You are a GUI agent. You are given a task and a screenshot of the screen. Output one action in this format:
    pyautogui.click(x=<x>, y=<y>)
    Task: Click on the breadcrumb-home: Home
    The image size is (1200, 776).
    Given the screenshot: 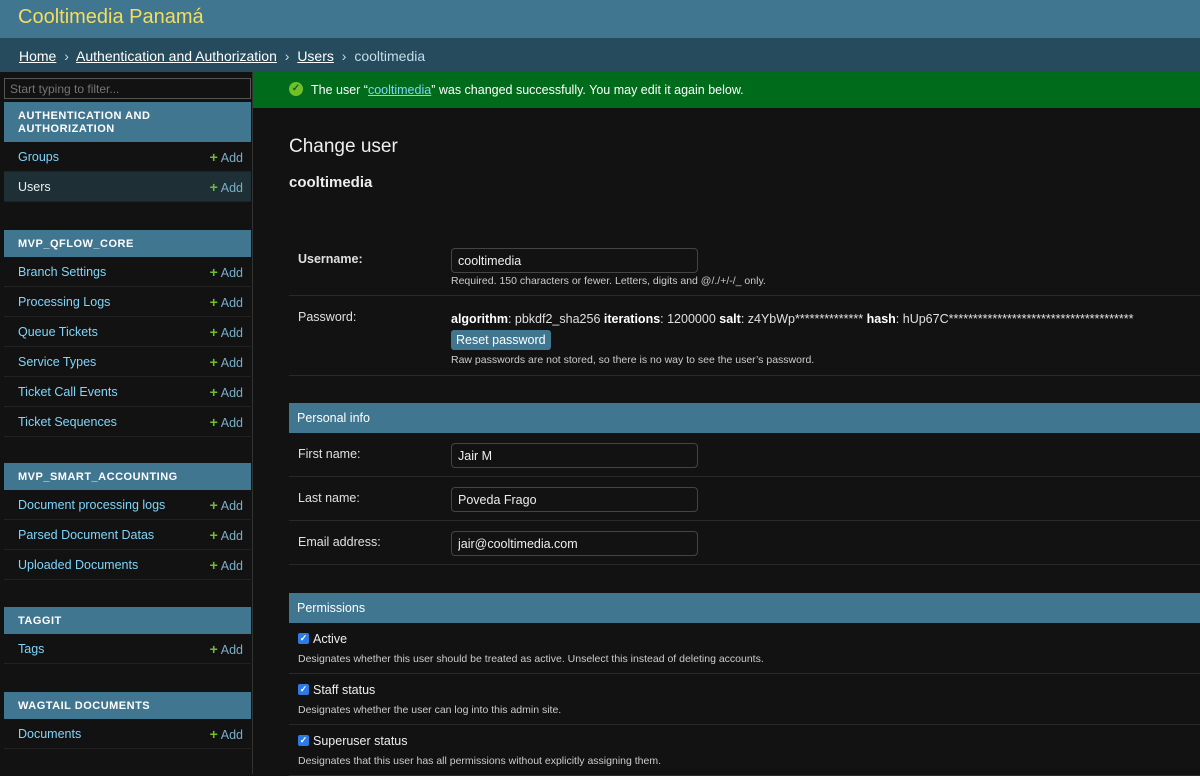 What is the action you would take?
    pyautogui.click(x=37, y=56)
    